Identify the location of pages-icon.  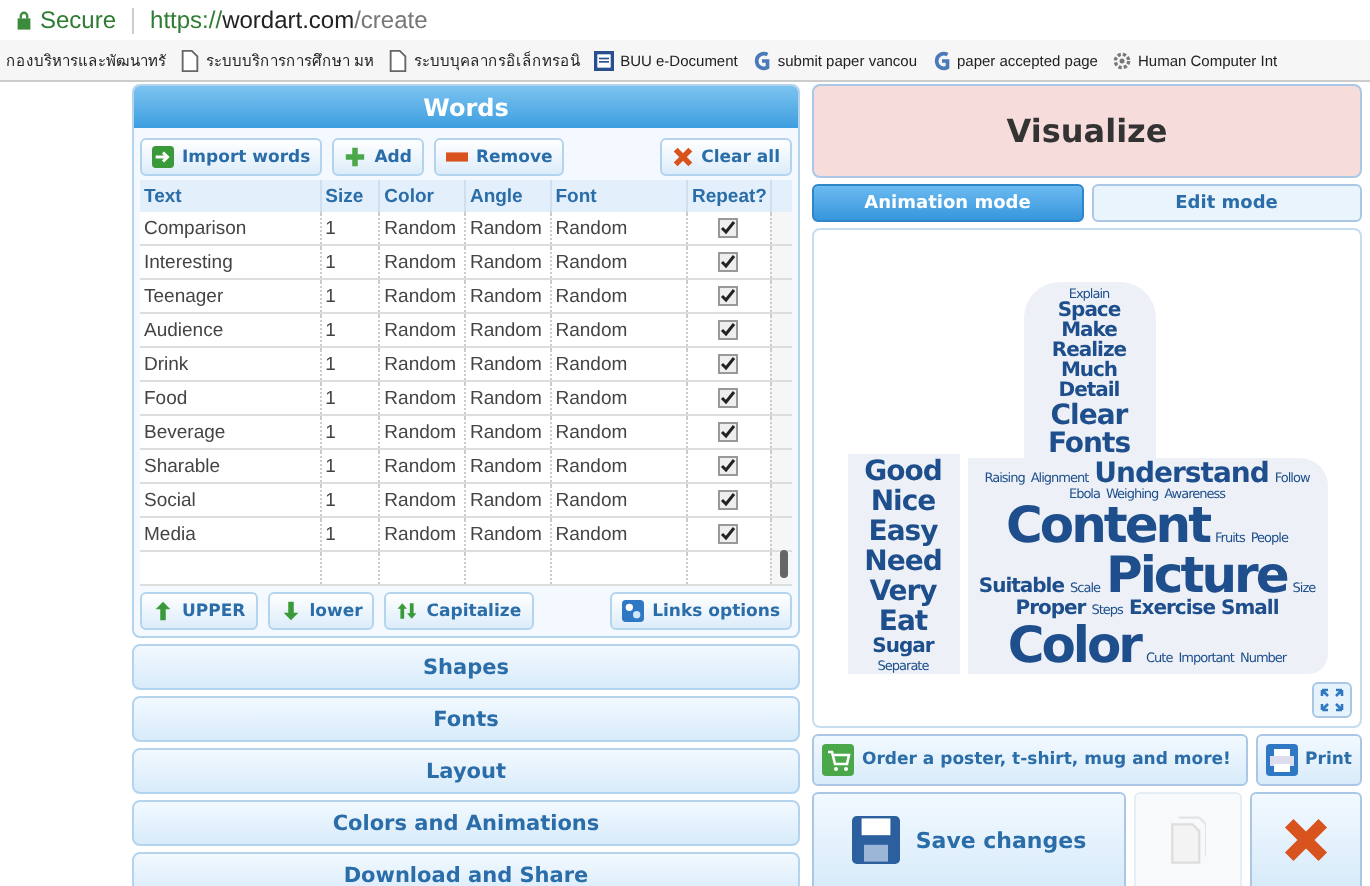
(1188, 840).